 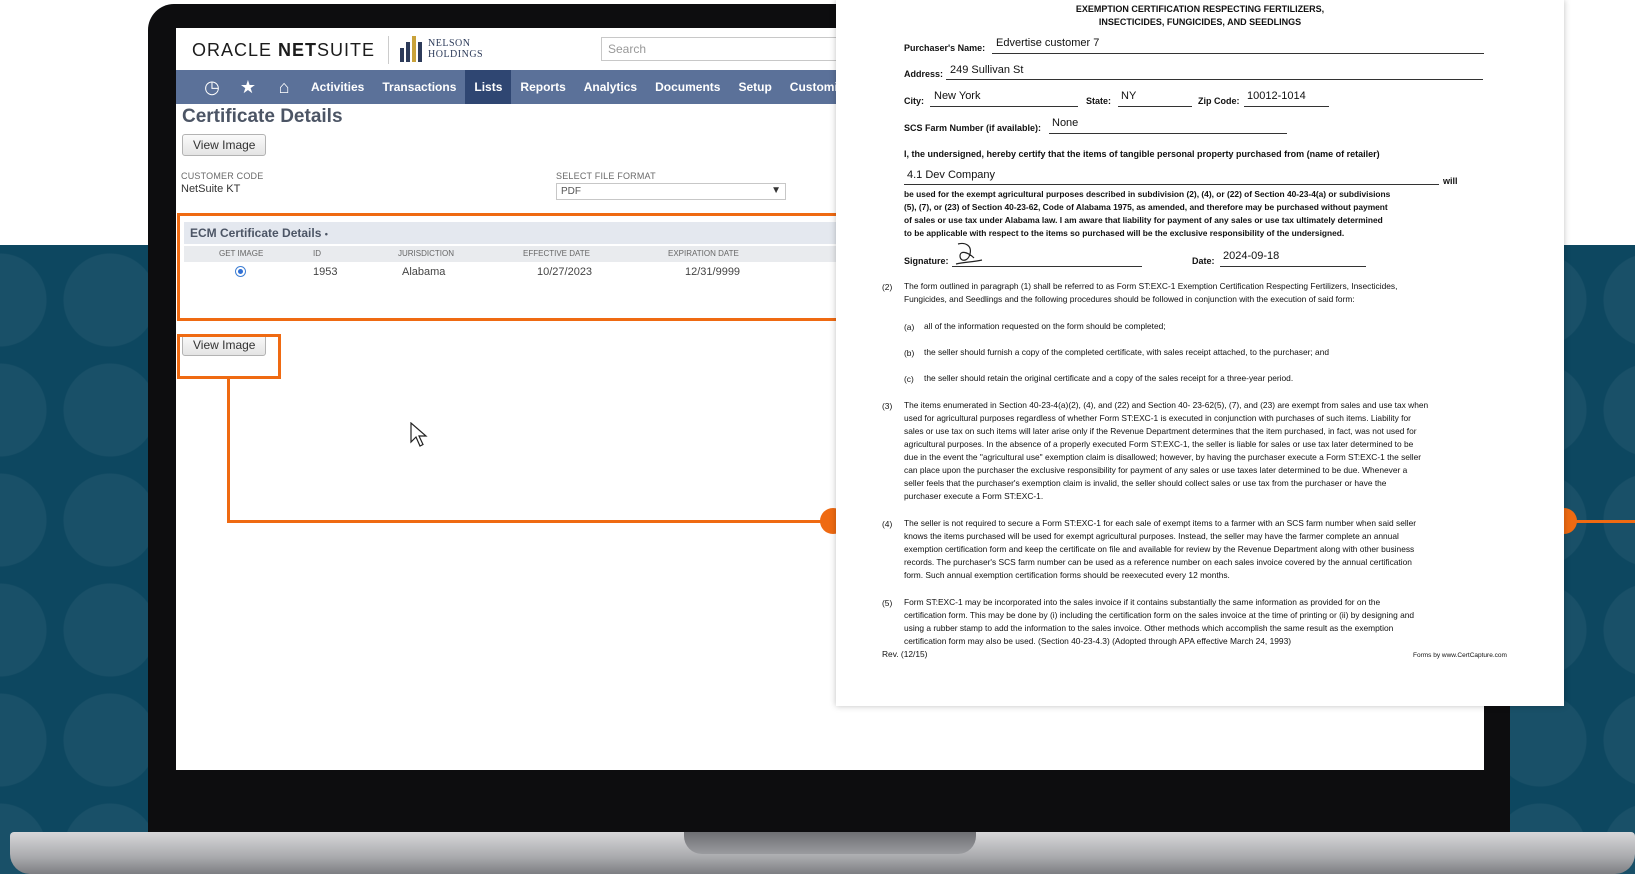 I want to click on customer-code-label: CUSTOMER CODE, so click(x=222, y=176).